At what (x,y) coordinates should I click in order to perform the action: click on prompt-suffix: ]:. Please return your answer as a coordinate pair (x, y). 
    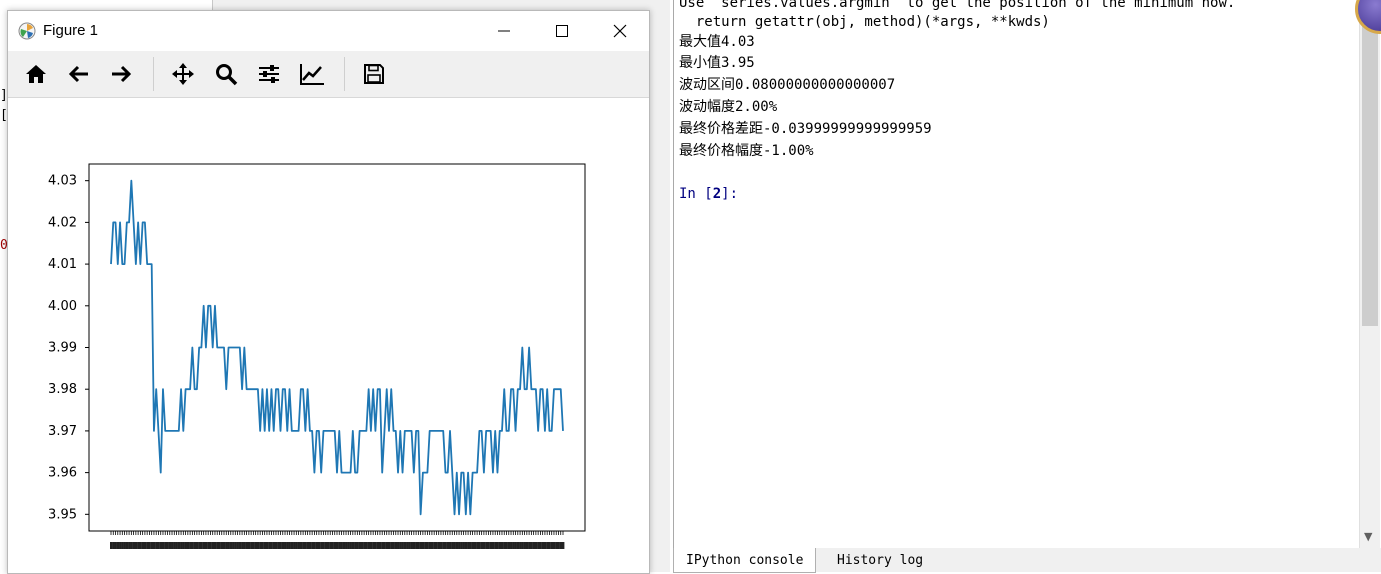
    Looking at the image, I should click on (730, 194).